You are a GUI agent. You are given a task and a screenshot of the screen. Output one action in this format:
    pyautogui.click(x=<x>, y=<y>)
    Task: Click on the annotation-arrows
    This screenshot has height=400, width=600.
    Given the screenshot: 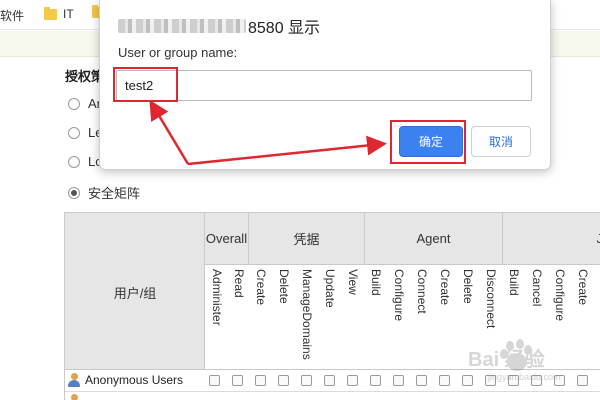 What is the action you would take?
    pyautogui.click(x=268, y=132)
    